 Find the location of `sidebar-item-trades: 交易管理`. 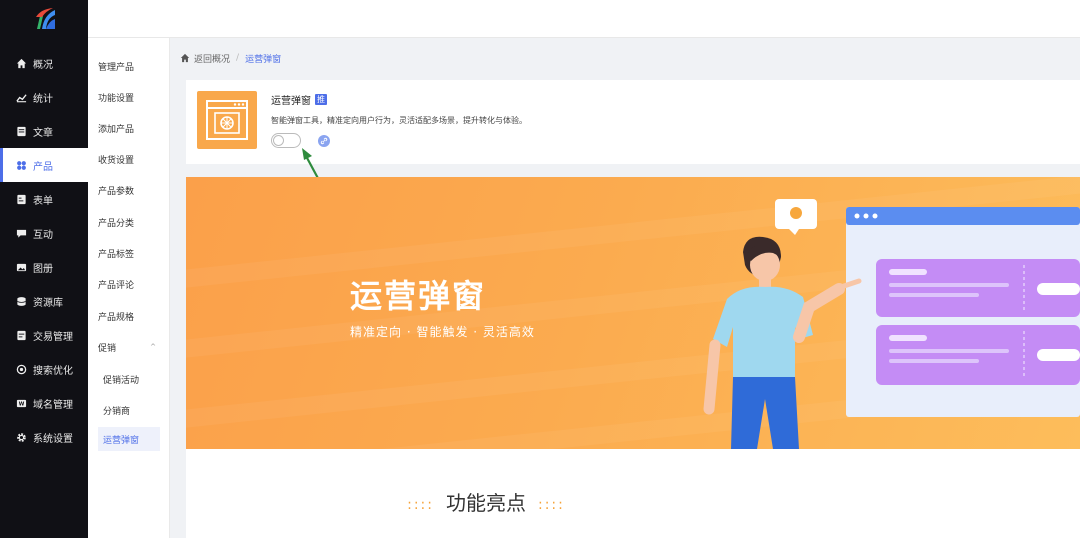

sidebar-item-trades: 交易管理 is located at coordinates (44, 335).